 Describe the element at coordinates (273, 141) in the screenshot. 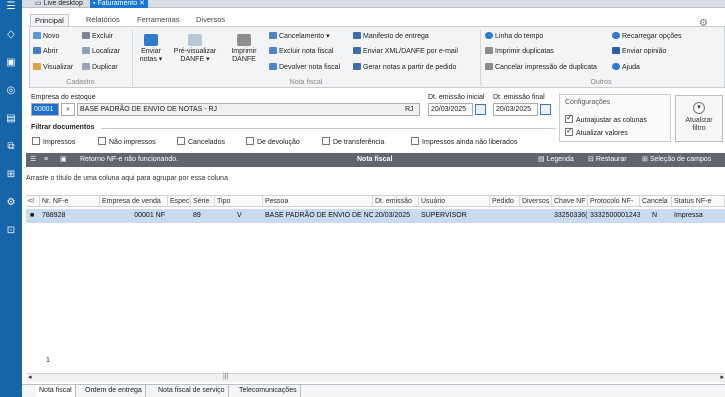

I see `filter-devolucao: De devolução` at that location.